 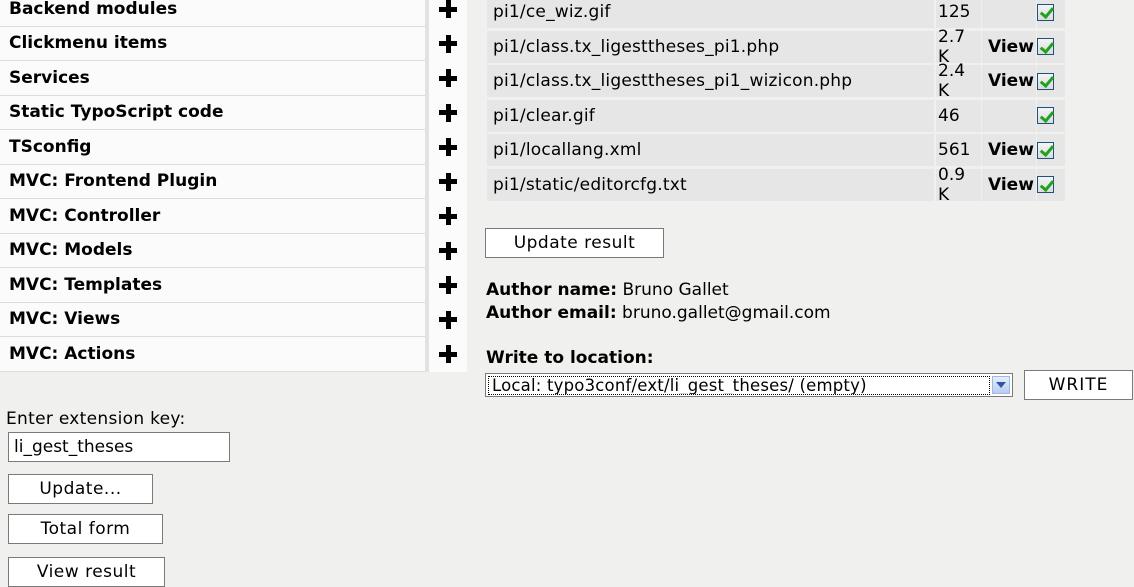 I want to click on menu-item-label: MVC: Actions, so click(x=212, y=354).